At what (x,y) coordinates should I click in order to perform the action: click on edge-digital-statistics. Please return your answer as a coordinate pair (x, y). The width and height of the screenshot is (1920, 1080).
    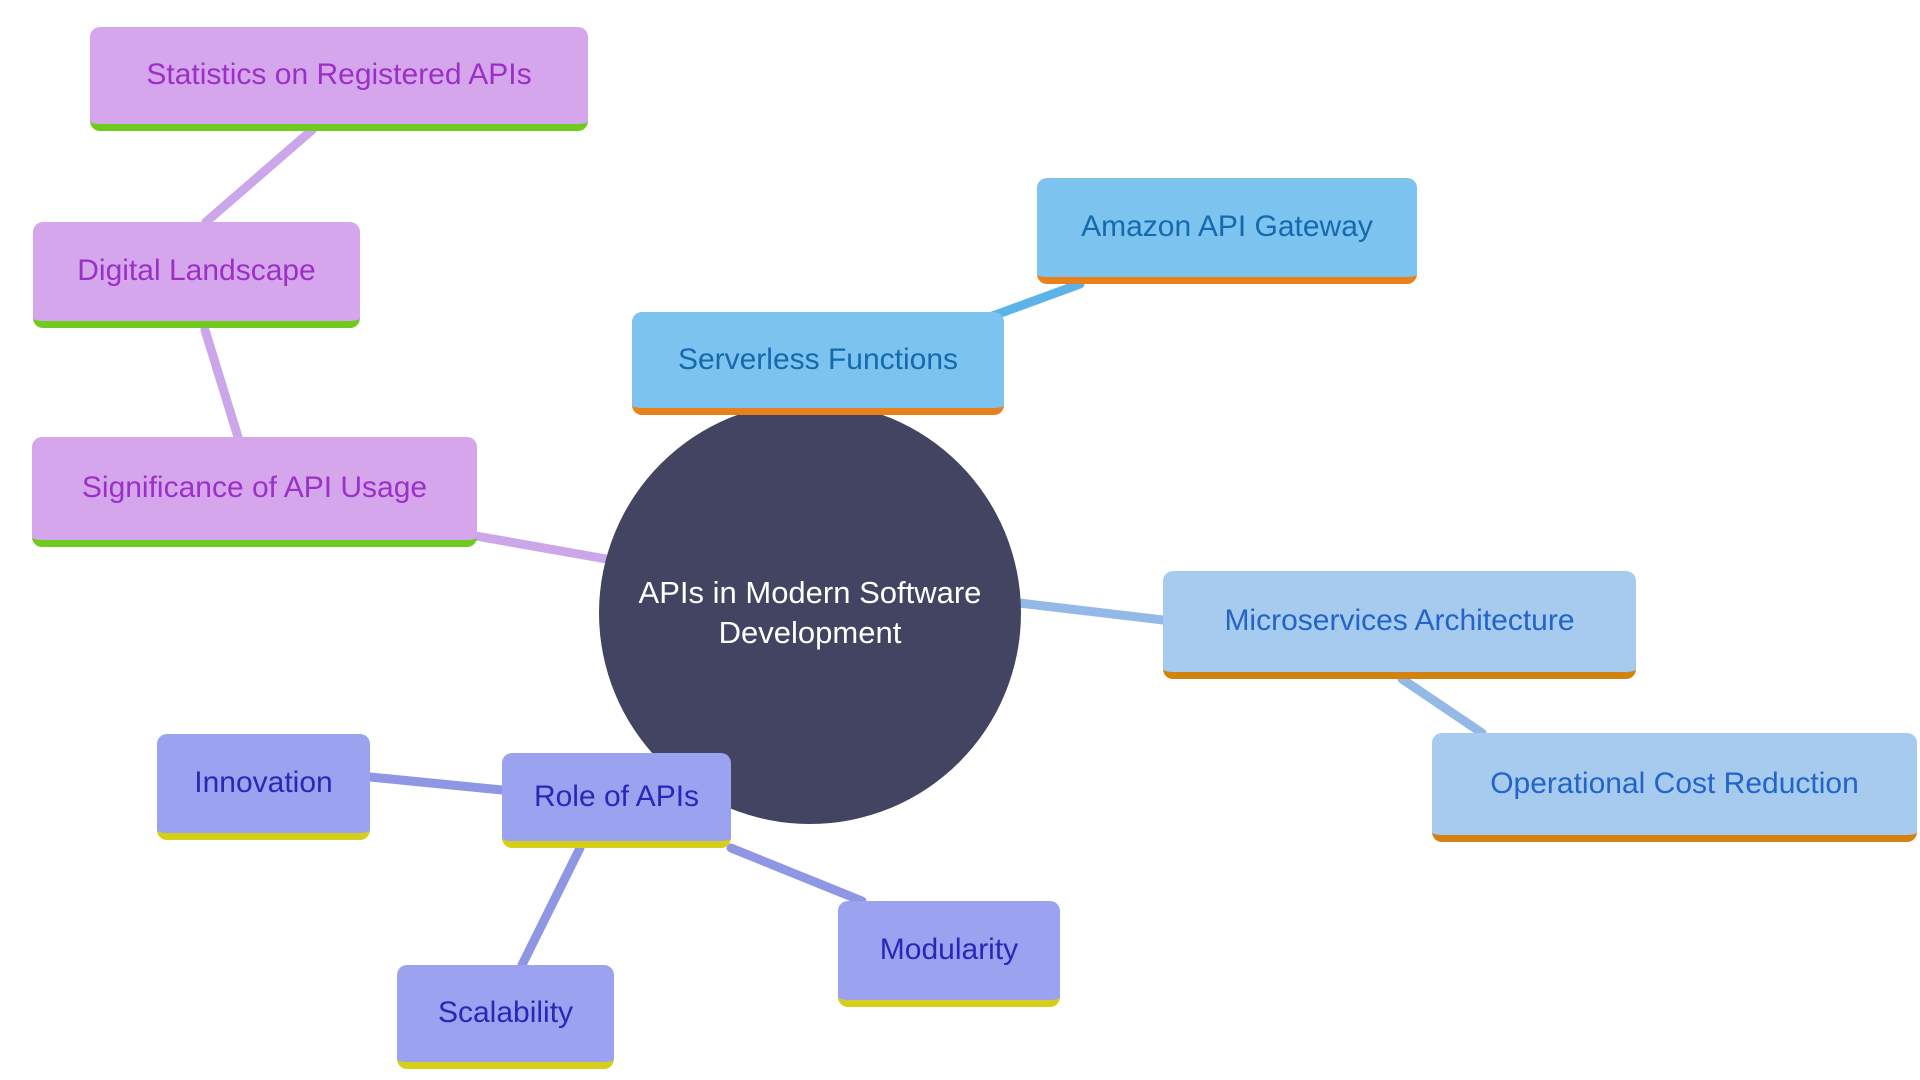
    Looking at the image, I should click on (259, 176).